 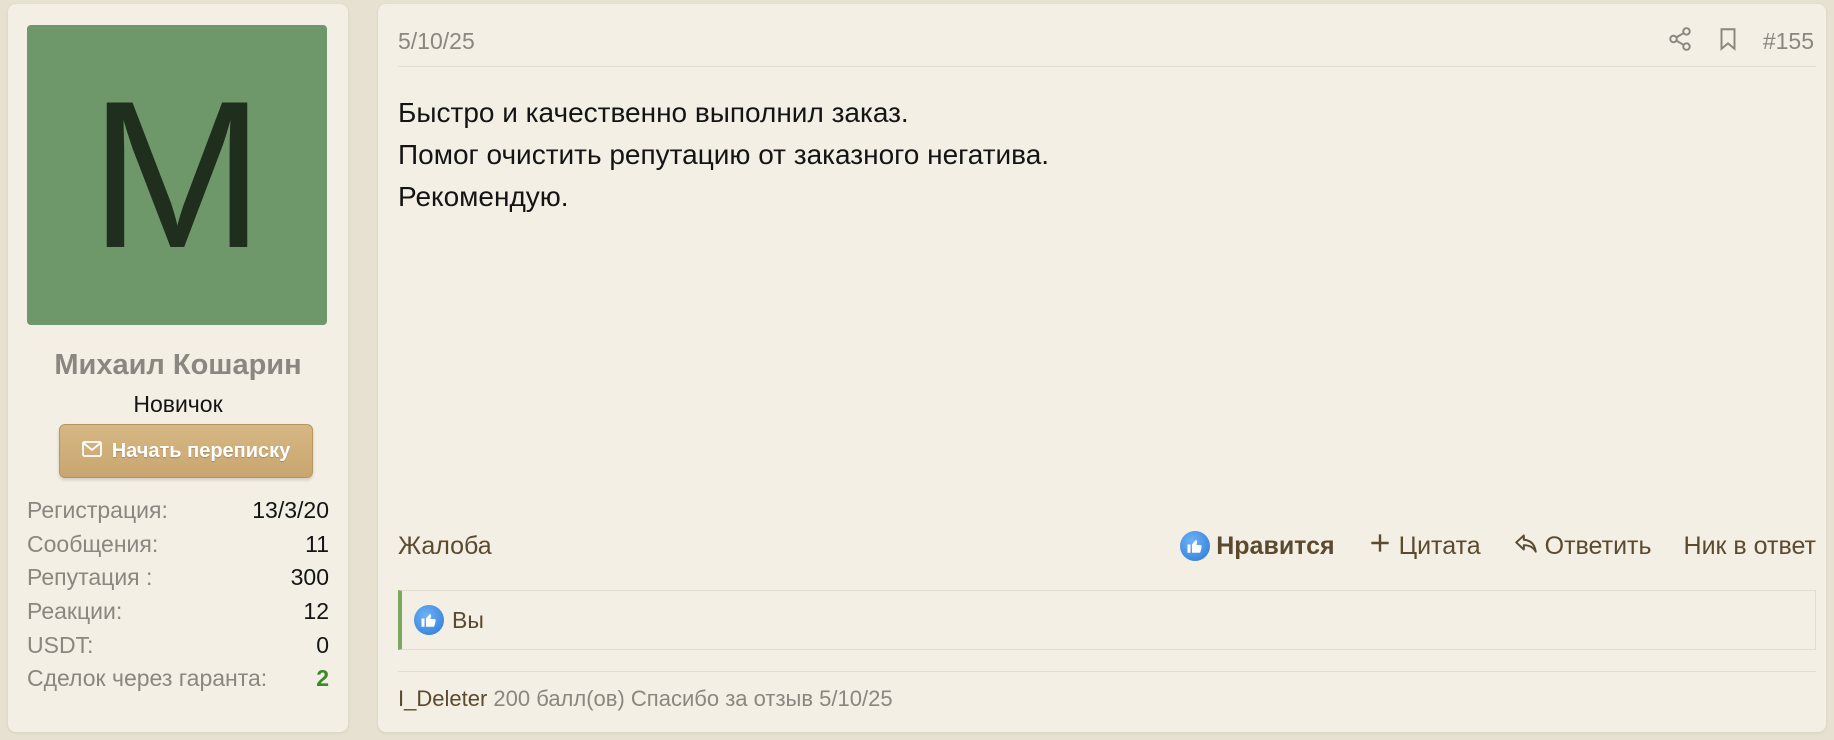 What do you see at coordinates (1107, 671) in the screenshot?
I see `reputation-divider` at bounding box center [1107, 671].